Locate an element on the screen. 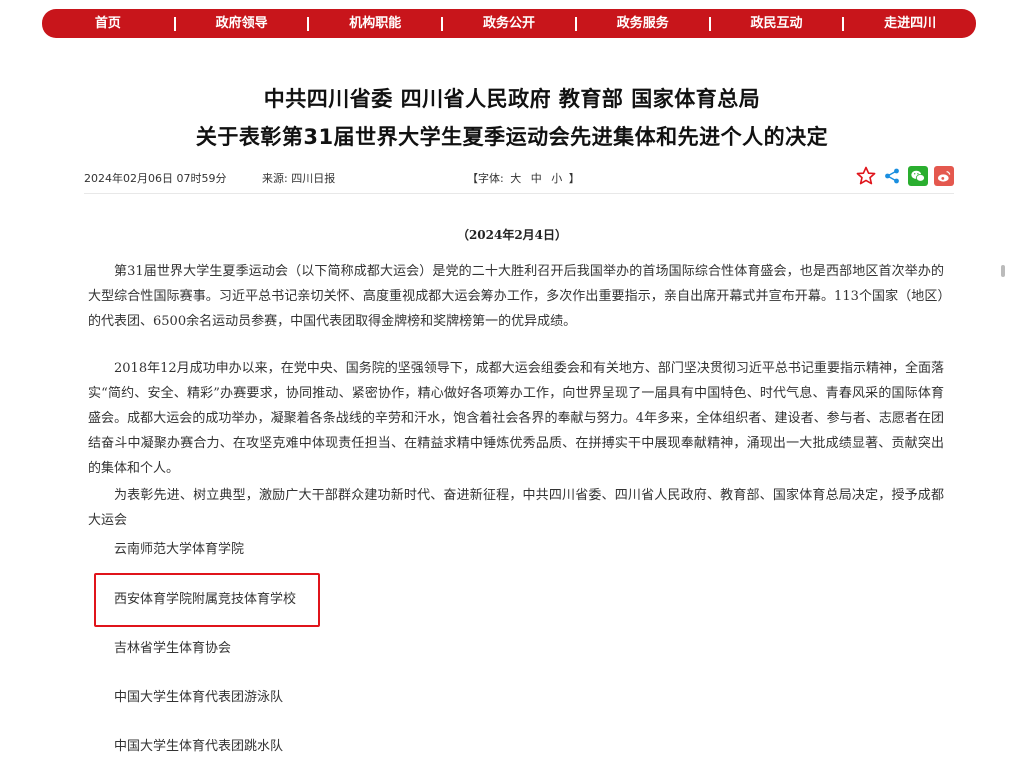  share-icon is located at coordinates (892, 176).